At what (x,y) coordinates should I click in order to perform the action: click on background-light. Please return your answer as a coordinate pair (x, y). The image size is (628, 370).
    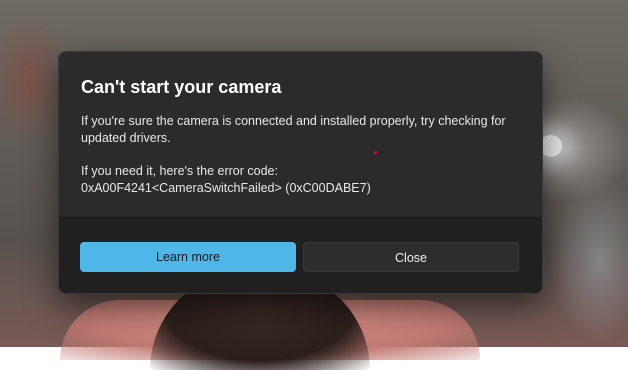
    Looking at the image, I should click on (551, 146).